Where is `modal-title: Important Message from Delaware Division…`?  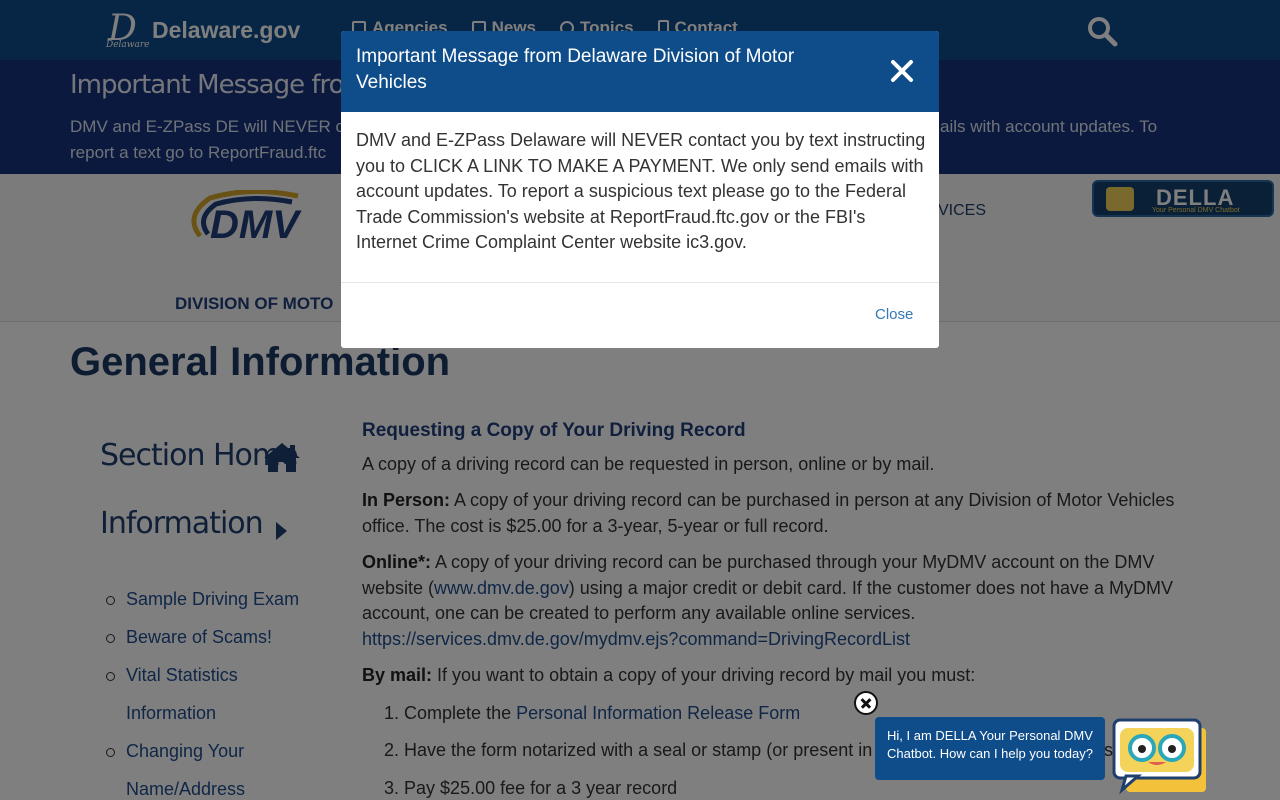 modal-title: Important Message from Delaware Division… is located at coordinates (575, 69).